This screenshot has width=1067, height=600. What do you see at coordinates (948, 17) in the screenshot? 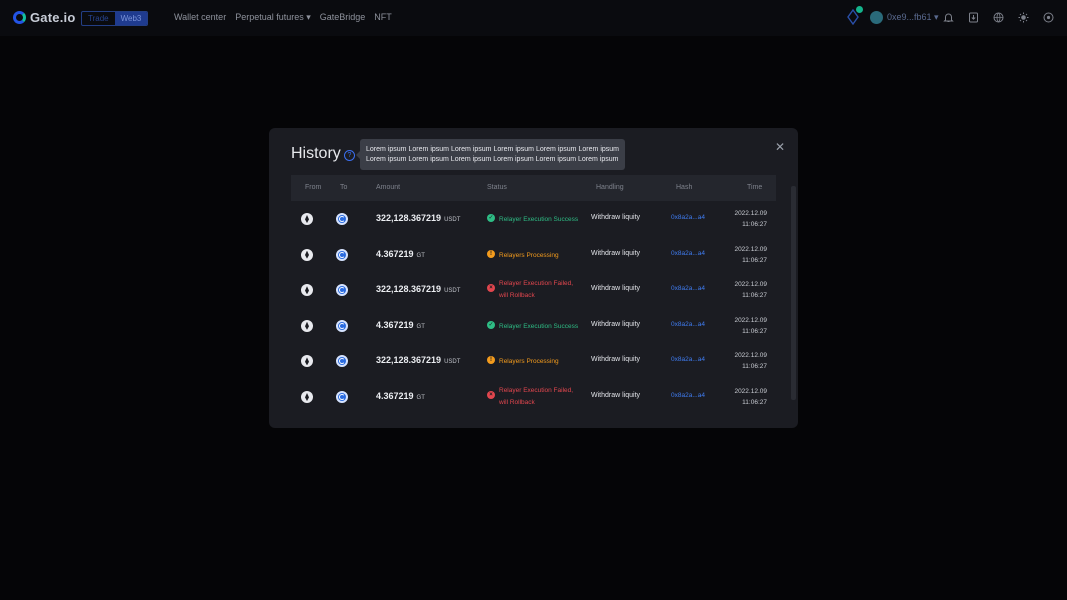
I see `bell-icon` at bounding box center [948, 17].